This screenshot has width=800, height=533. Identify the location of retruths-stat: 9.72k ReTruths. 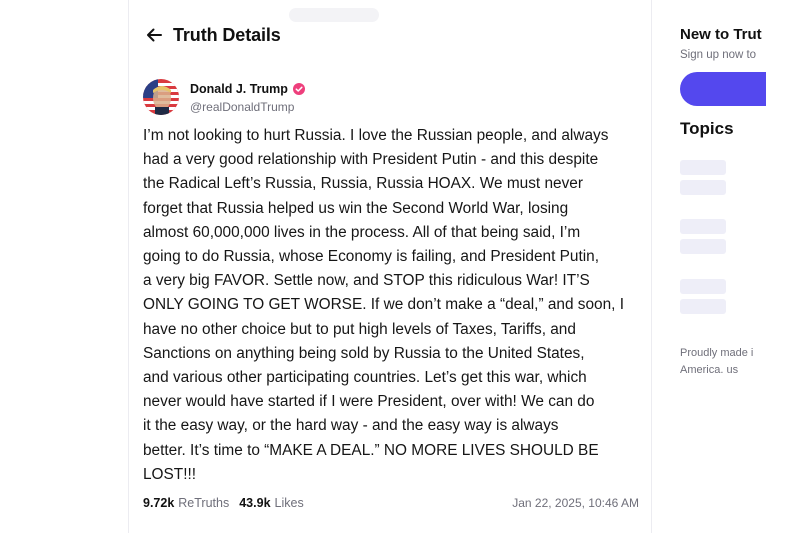
(186, 503).